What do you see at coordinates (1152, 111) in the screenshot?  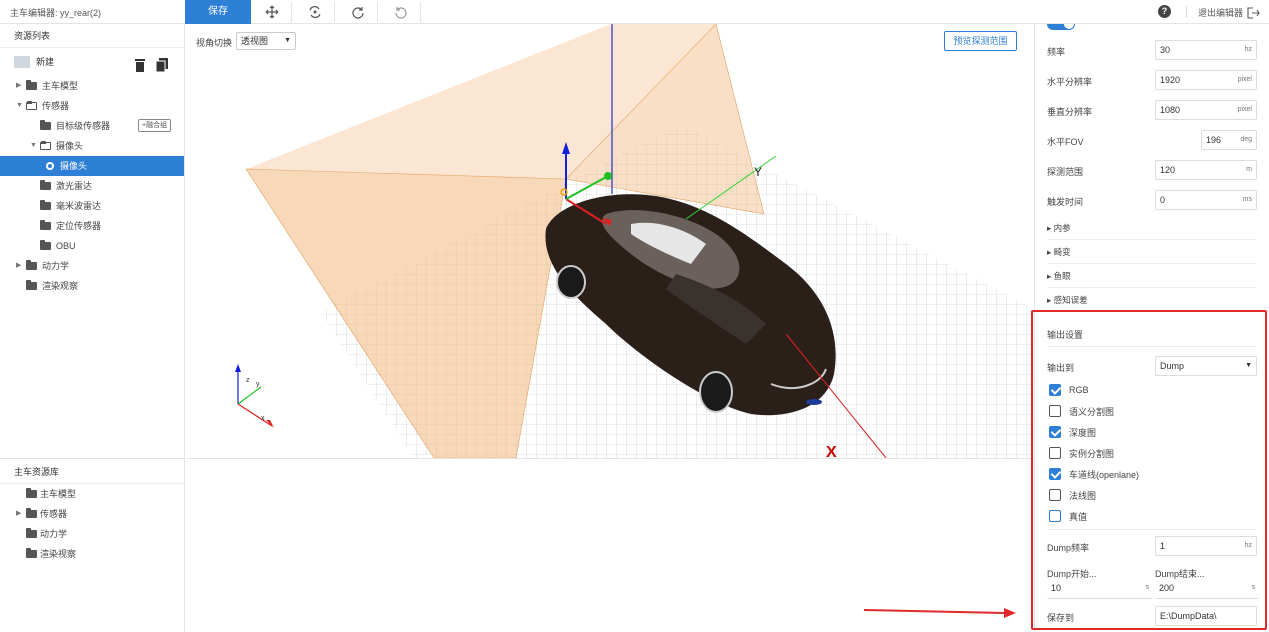 I see `property-row: 垂直分辨率 1080 pixel` at bounding box center [1152, 111].